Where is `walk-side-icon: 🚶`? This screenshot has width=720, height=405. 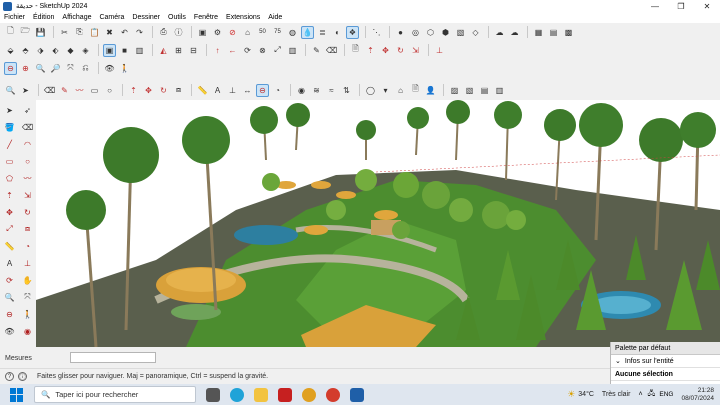
walk-side-icon: 🚶 is located at coordinates (27, 314).